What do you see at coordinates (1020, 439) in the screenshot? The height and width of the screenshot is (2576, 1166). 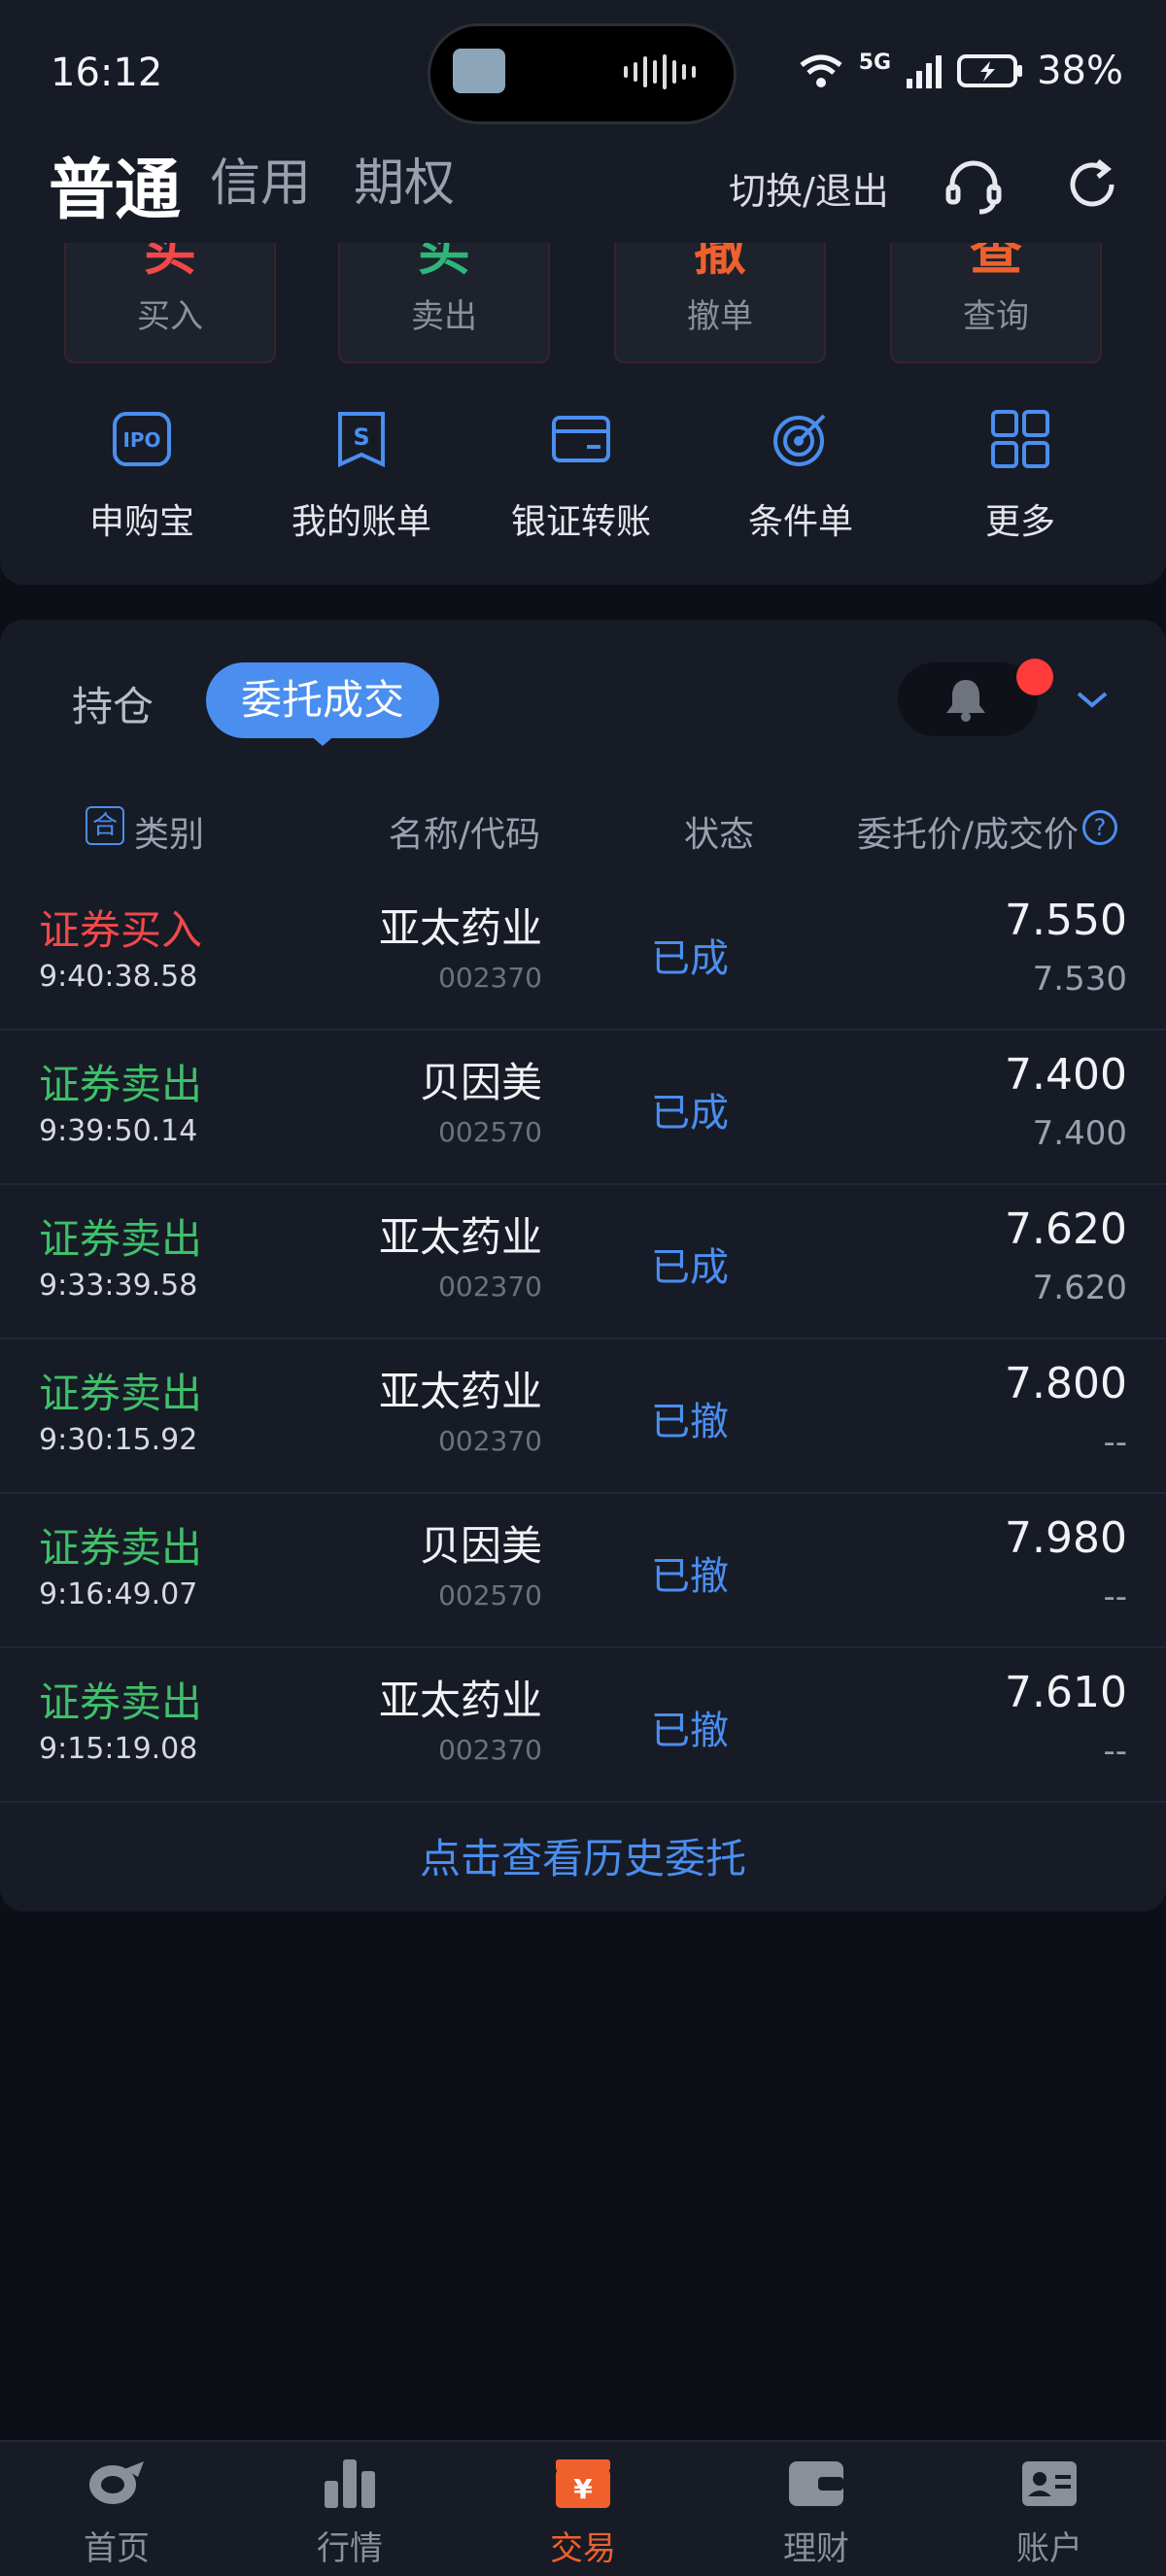 I see `grid-icon` at bounding box center [1020, 439].